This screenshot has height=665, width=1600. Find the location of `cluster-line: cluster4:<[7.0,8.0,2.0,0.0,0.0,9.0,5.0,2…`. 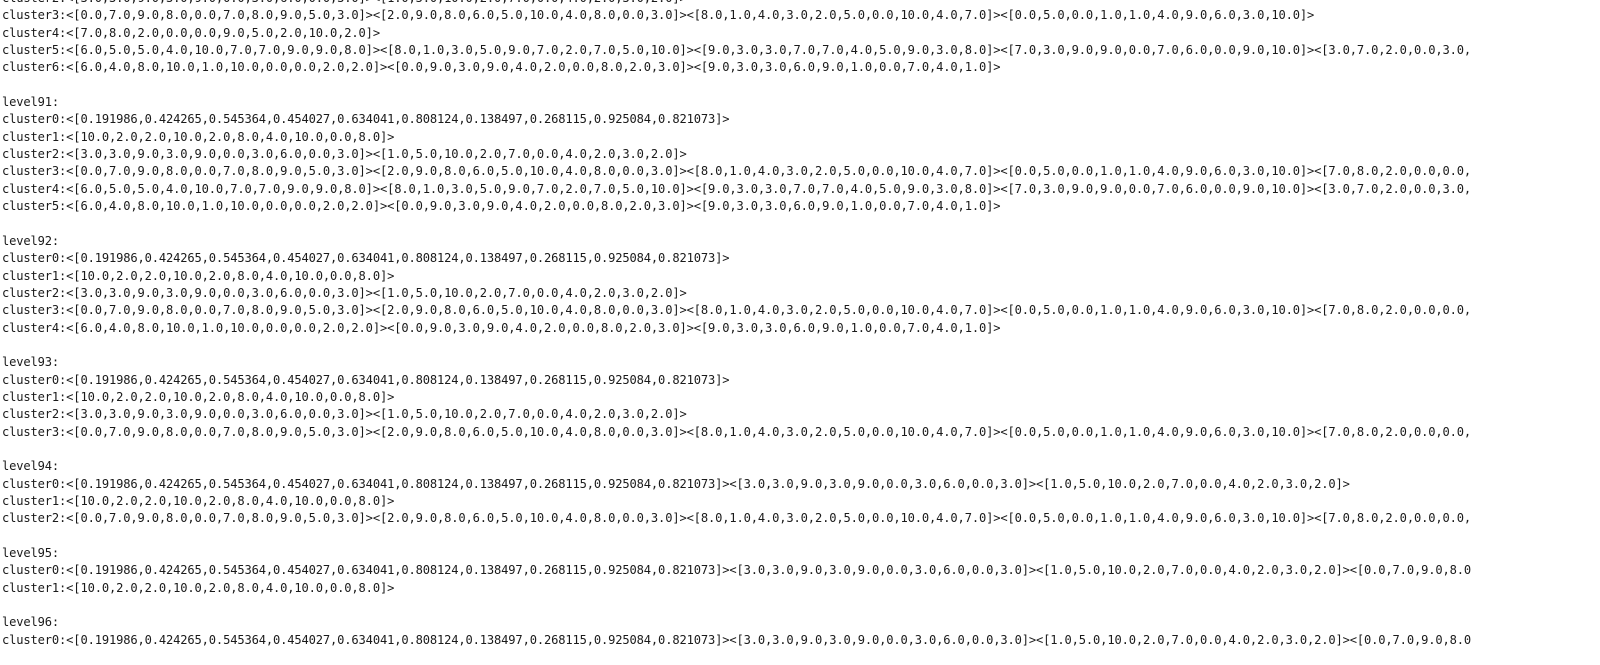

cluster-line: cluster4:<[7.0,8.0,2.0,0.0,0.0,9.0,5.0,2… is located at coordinates (191, 32).